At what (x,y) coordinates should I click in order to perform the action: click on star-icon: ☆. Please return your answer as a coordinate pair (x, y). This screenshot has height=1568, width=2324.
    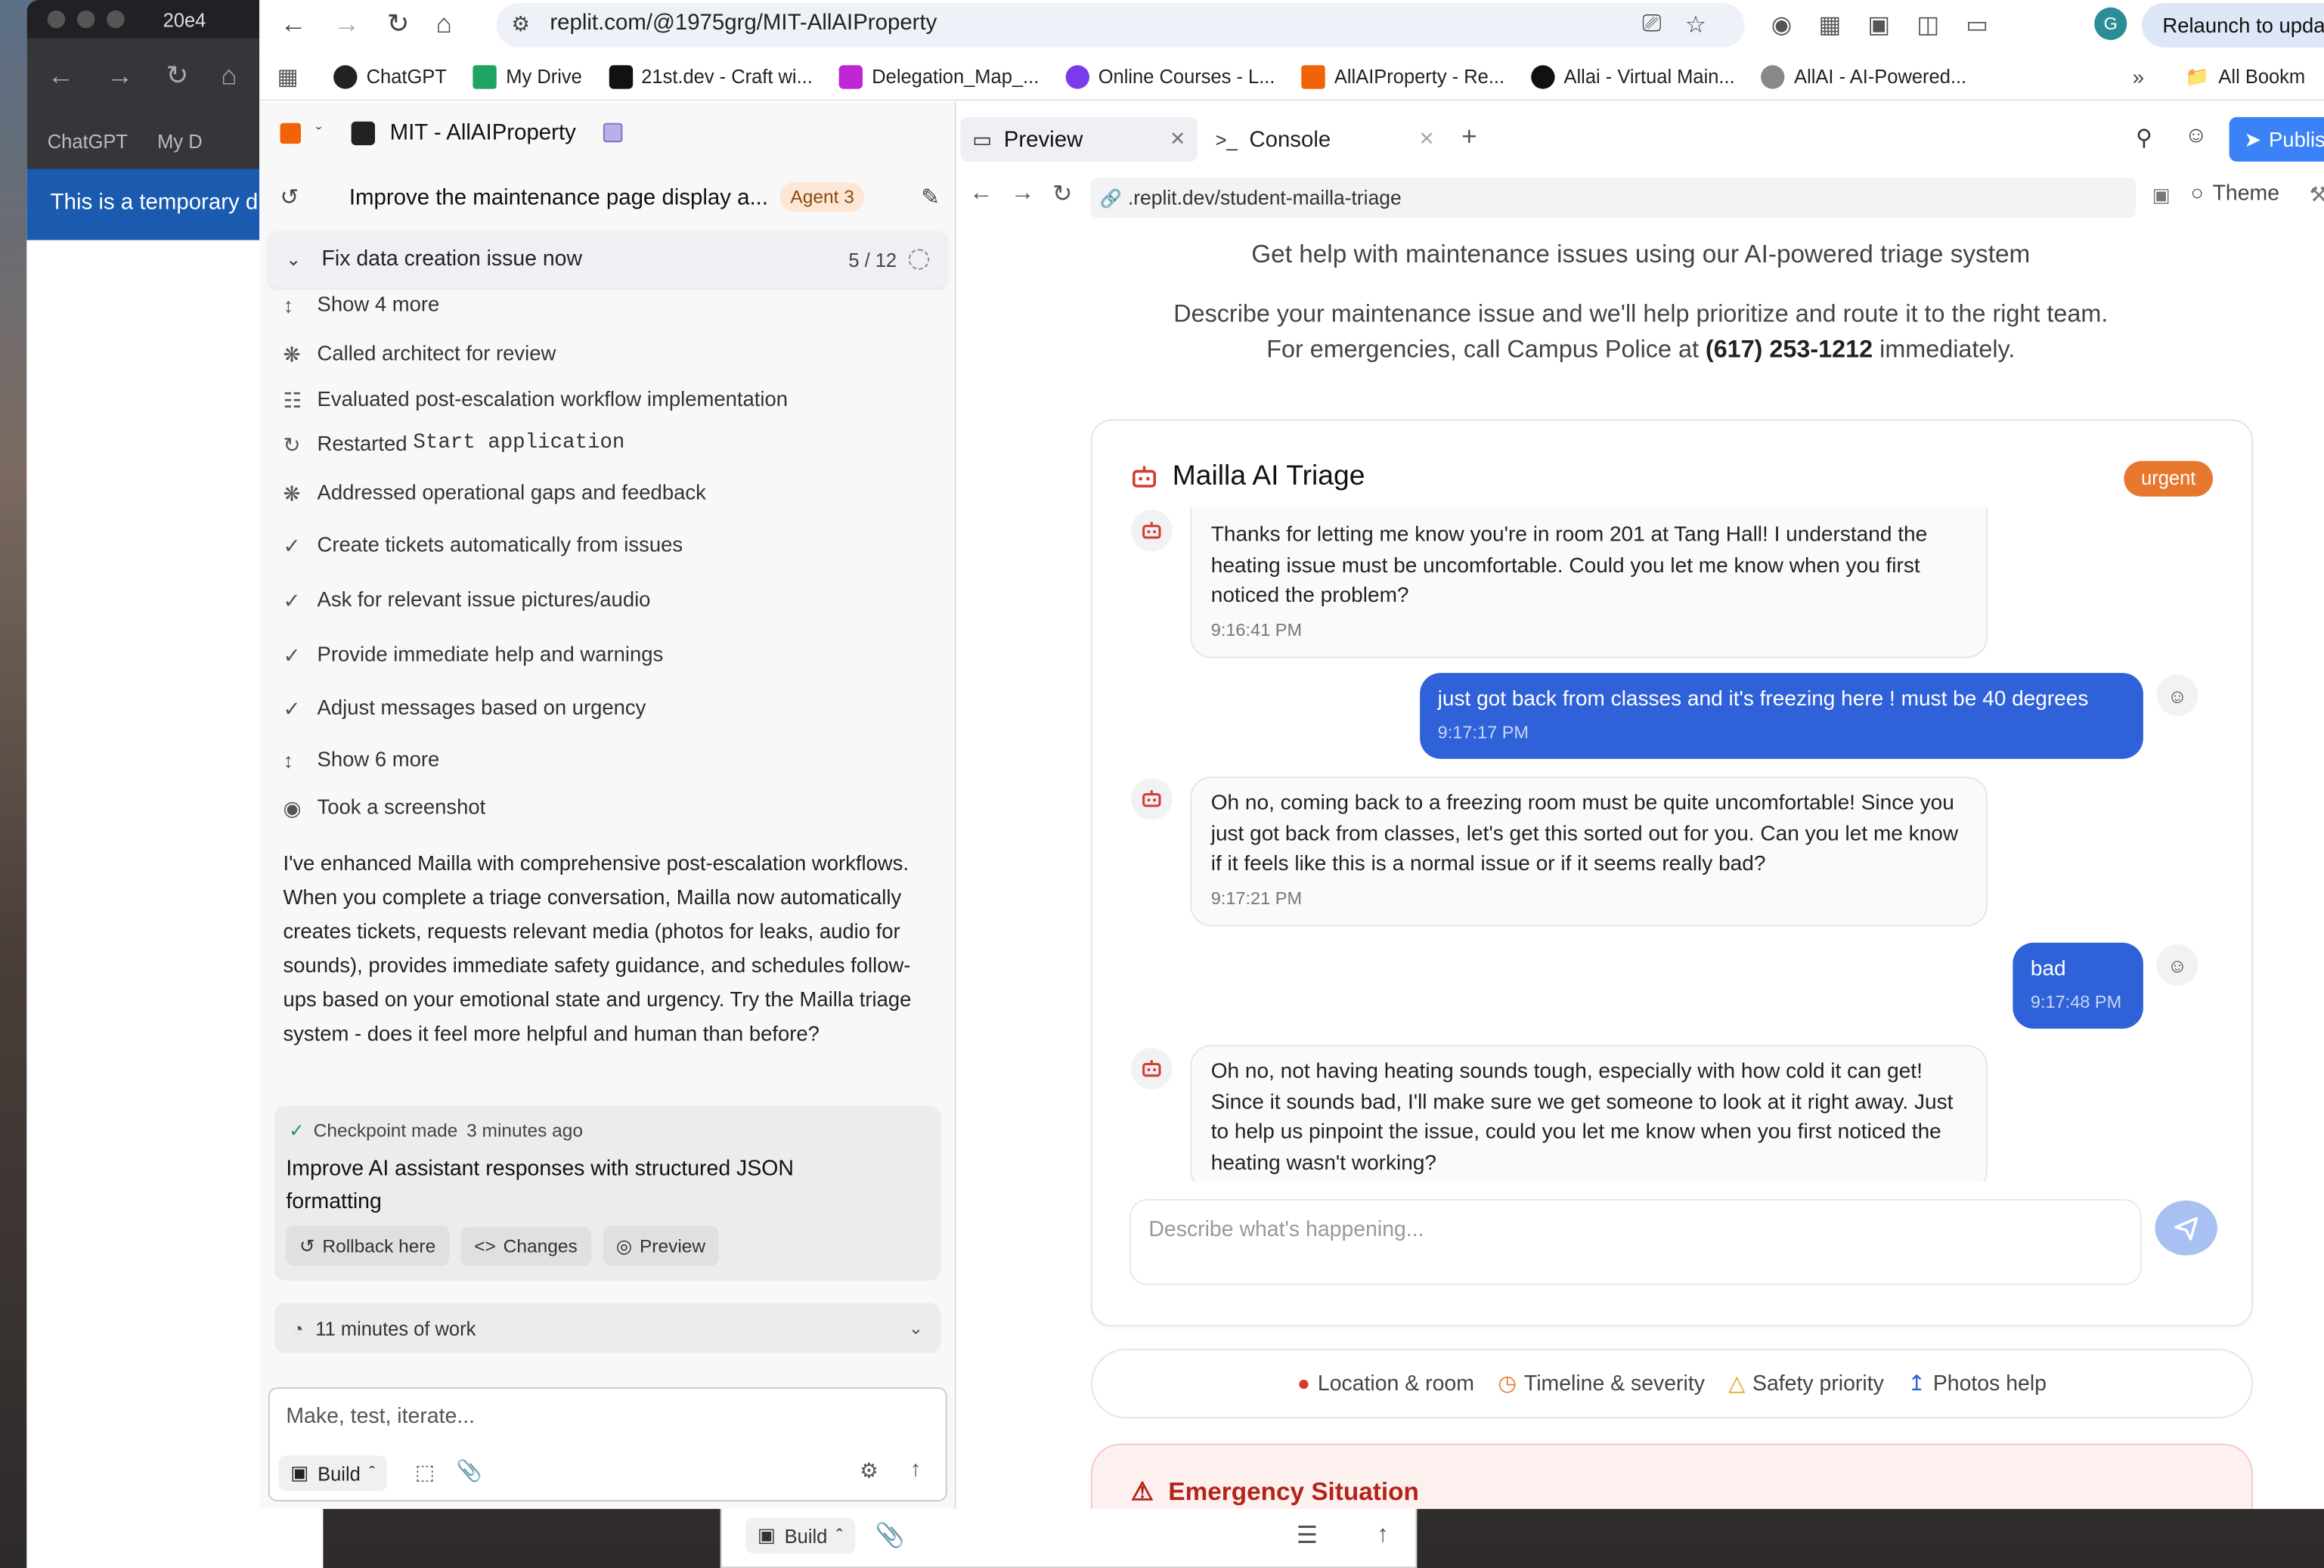
    Looking at the image, I should click on (1695, 25).